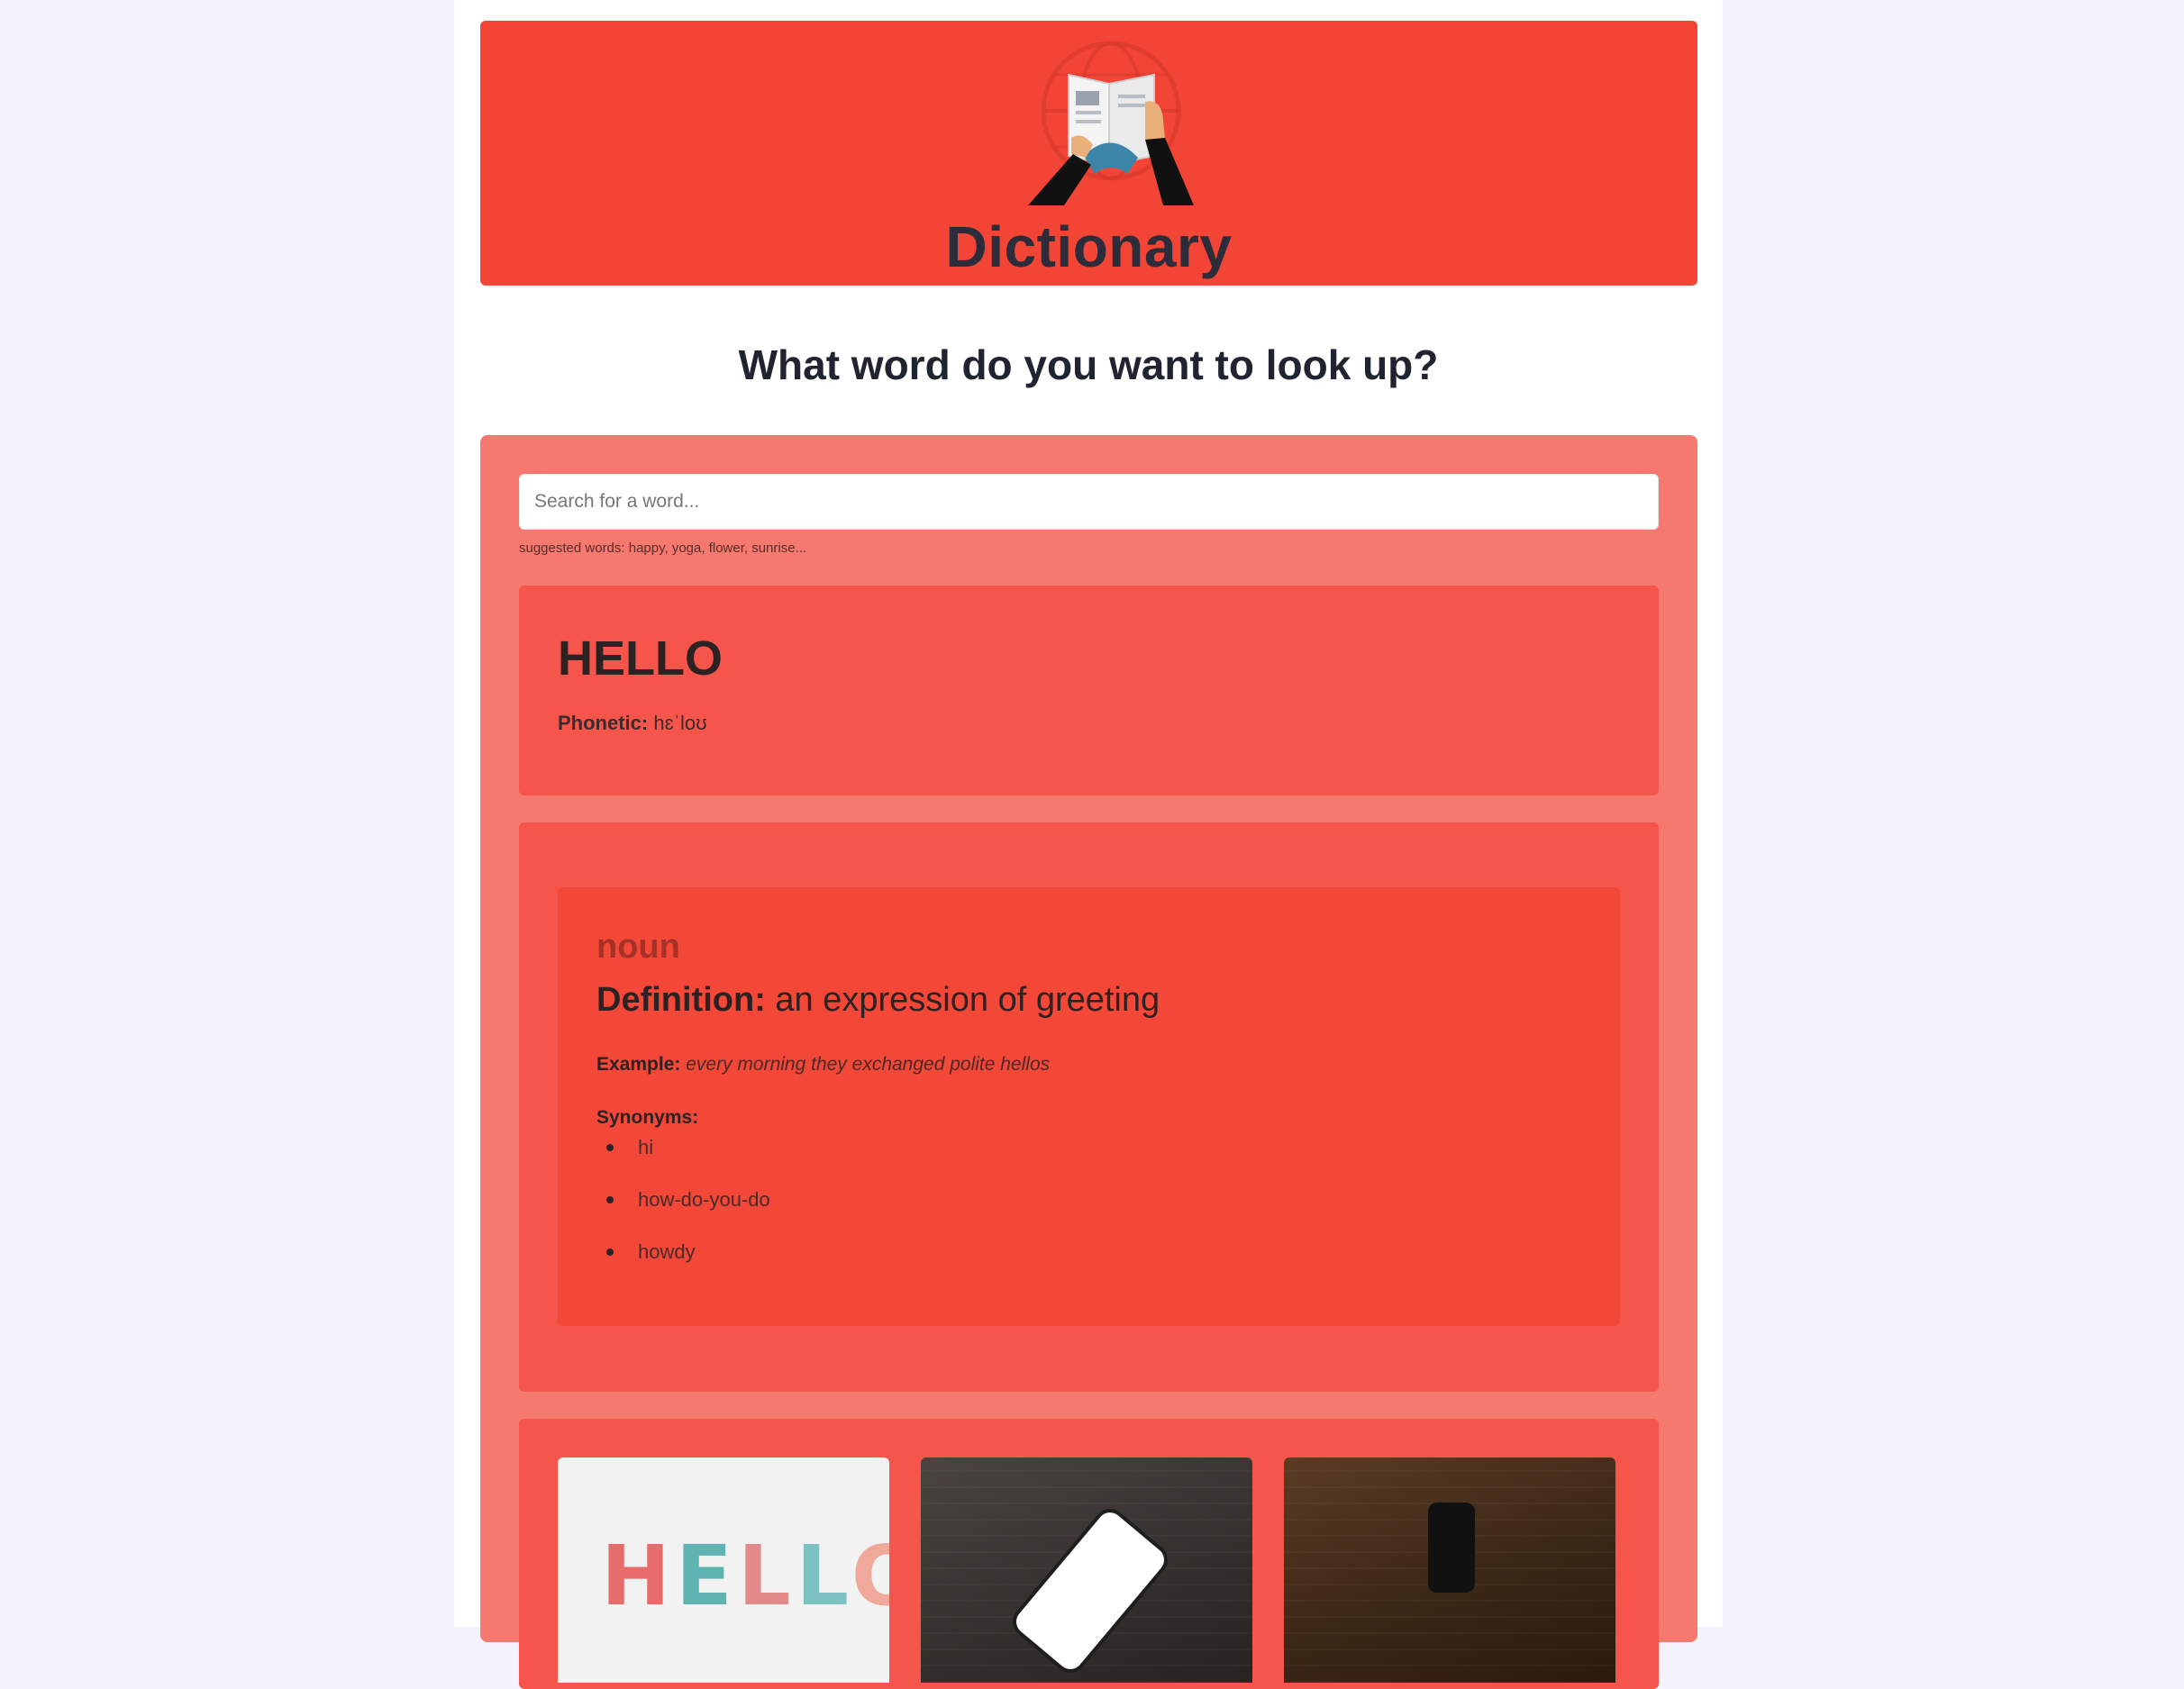 The image size is (2184, 1689). What do you see at coordinates (1452, 1548) in the screenshot?
I see `phone-icon` at bounding box center [1452, 1548].